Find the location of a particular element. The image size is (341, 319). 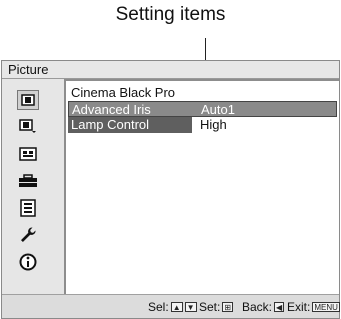

menu-sidebar is located at coordinates (33, 187).